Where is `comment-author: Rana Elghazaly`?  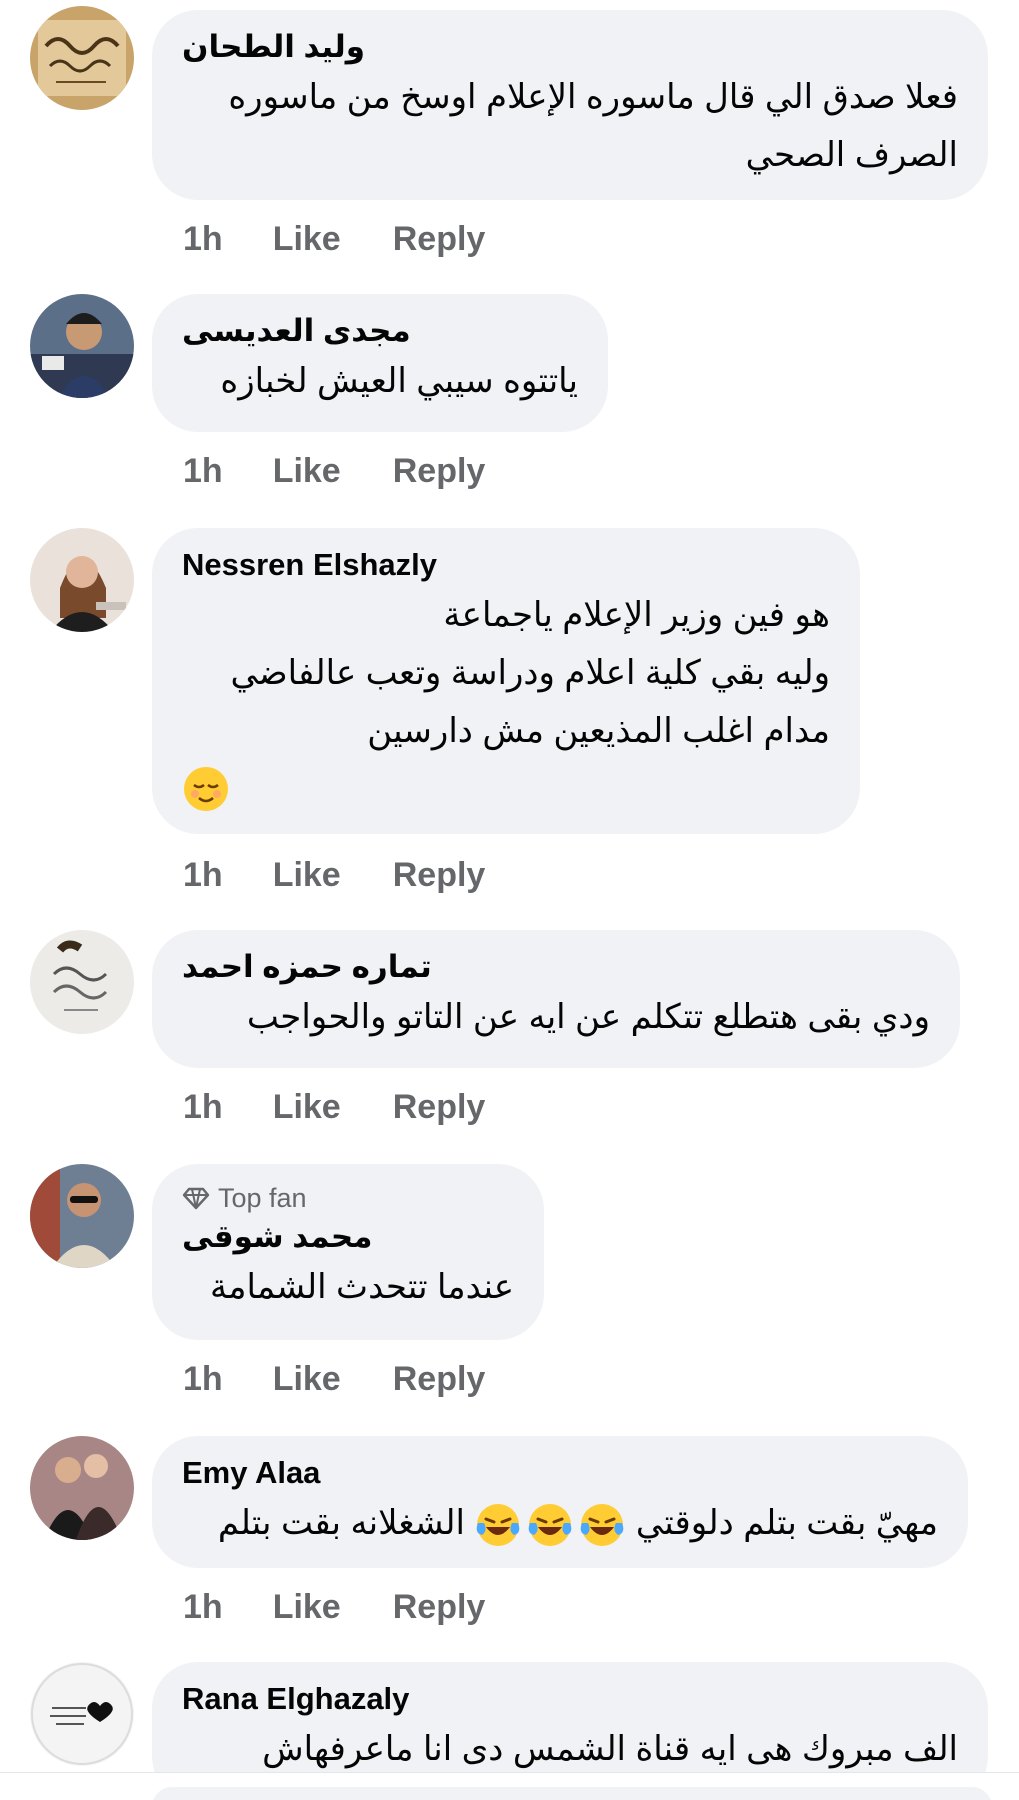
comment-author: Rana Elghazaly is located at coordinates (570, 1699).